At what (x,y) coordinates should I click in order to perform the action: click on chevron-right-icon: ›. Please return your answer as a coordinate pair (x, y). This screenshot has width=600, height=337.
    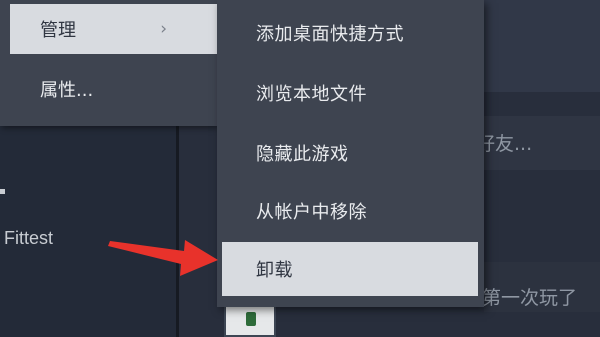
    Looking at the image, I should click on (163, 29).